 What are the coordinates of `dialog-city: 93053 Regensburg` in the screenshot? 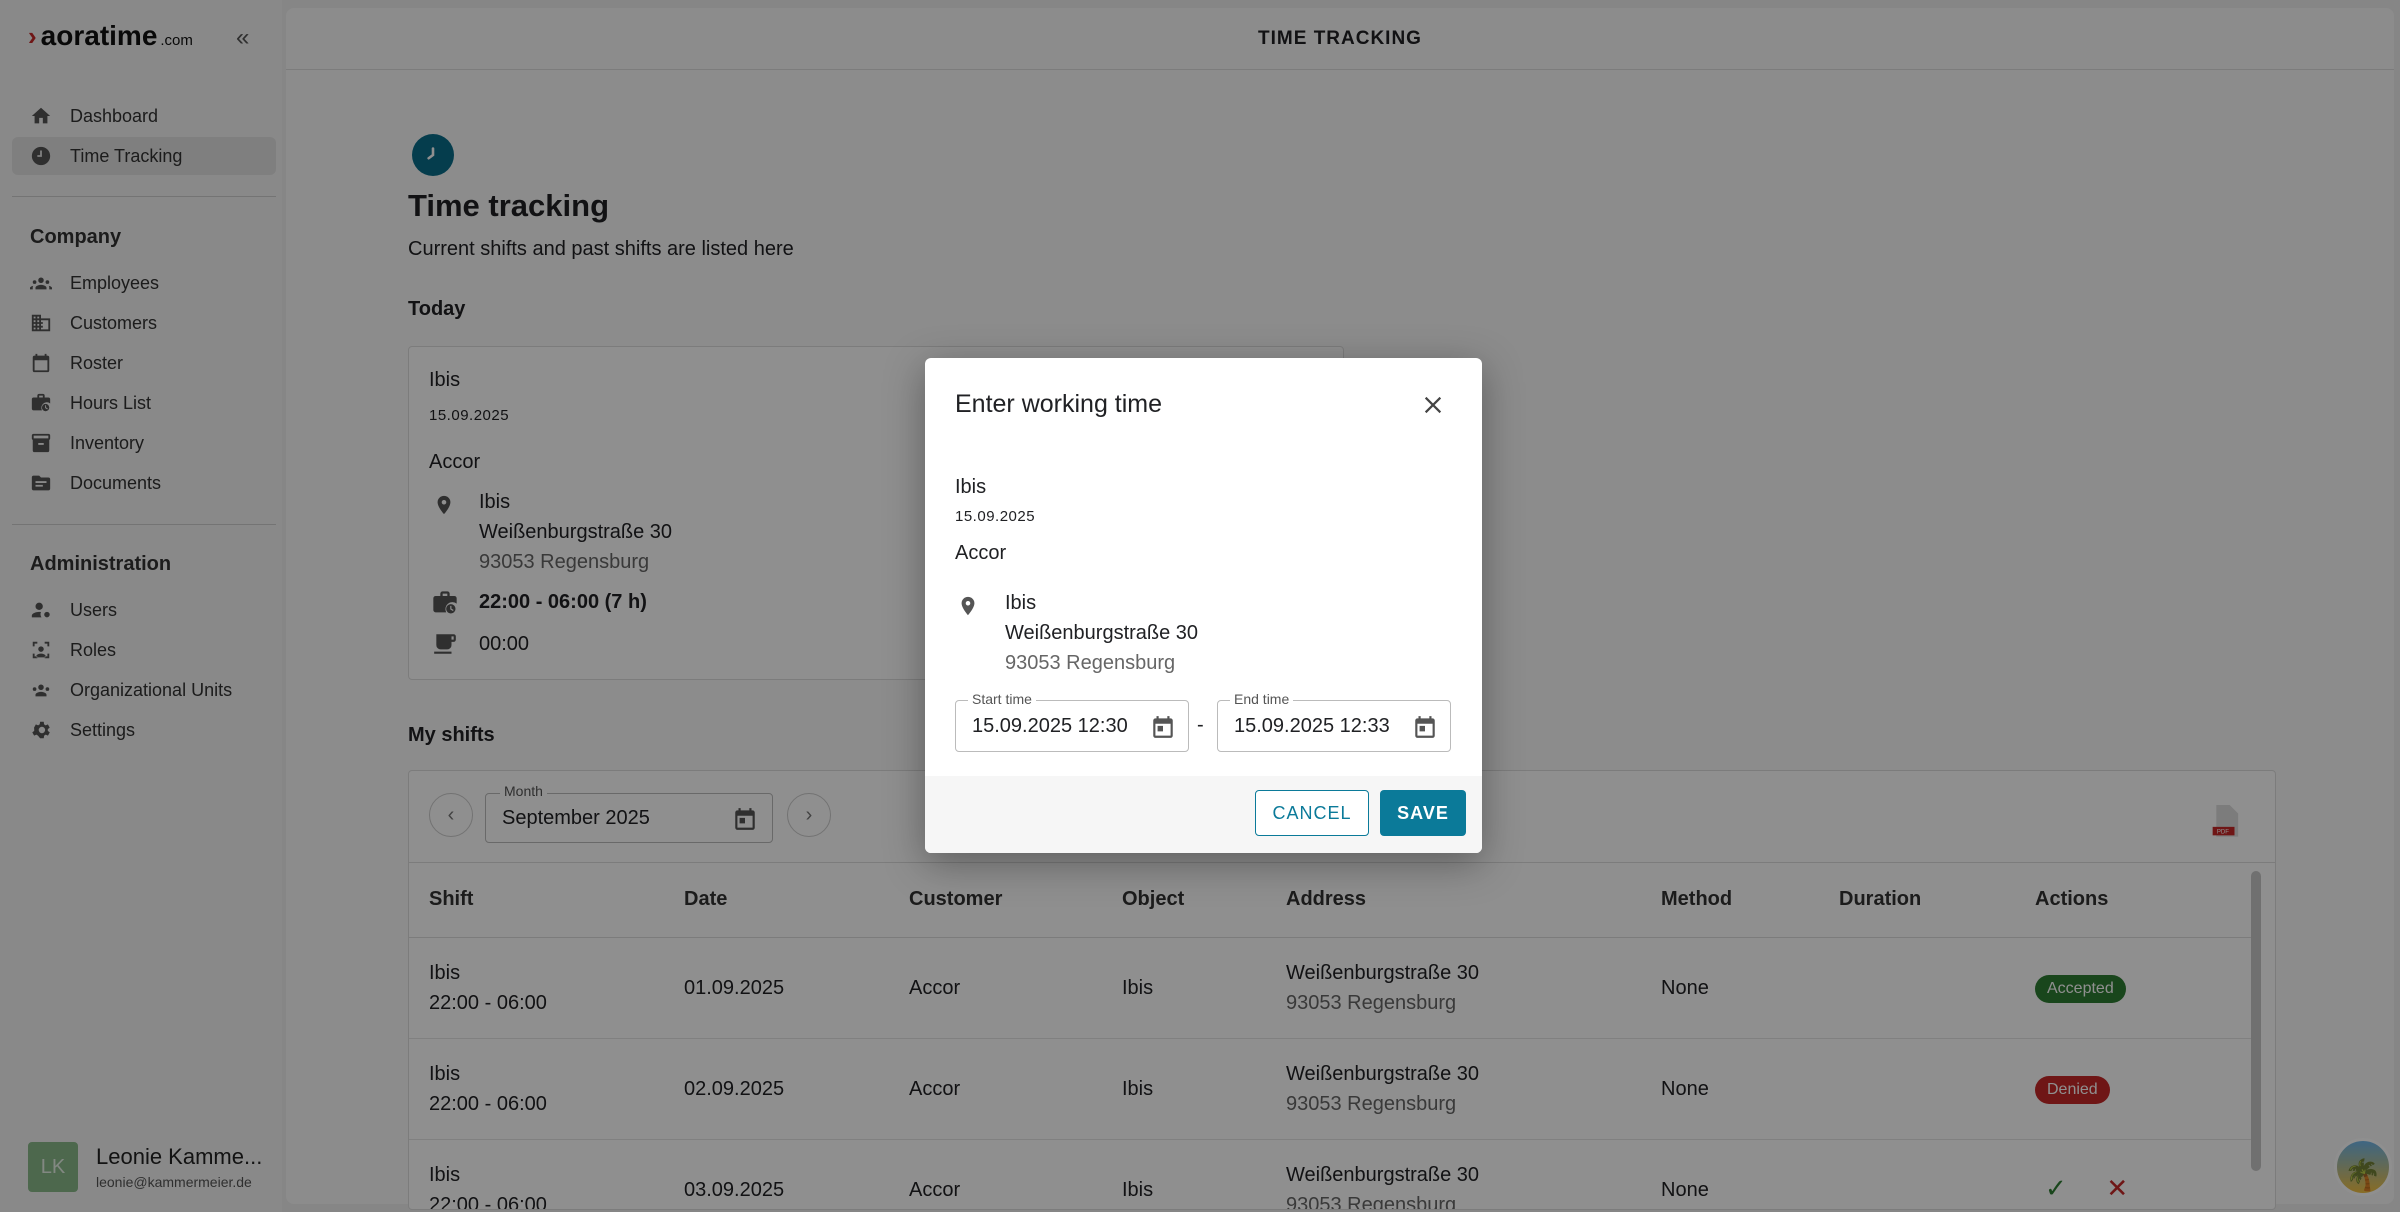 It's located at (1090, 663).